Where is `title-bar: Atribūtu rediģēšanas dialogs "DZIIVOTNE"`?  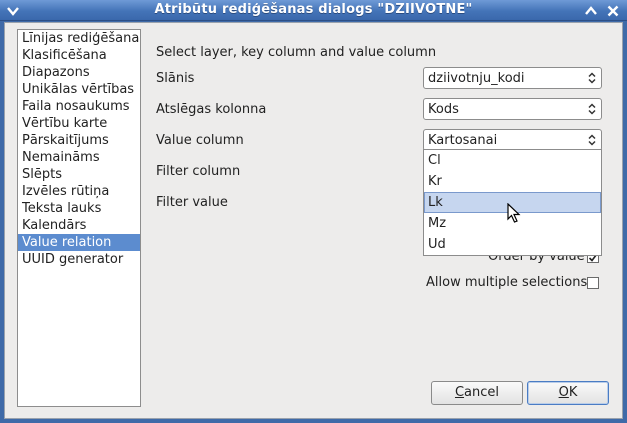 title-bar: Atribūtu rediģēšanas dialogs "DZIIVOTNE" is located at coordinates (313, 10).